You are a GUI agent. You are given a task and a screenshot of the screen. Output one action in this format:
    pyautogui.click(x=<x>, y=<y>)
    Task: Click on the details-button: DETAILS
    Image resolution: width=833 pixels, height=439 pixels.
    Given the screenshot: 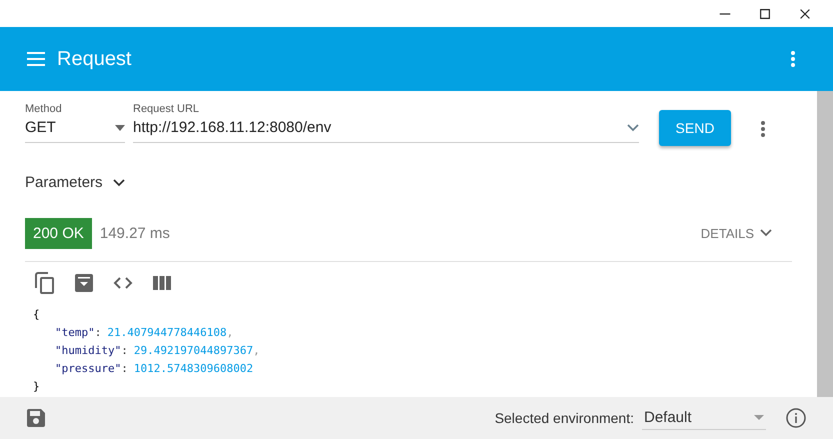 What is the action you would take?
    pyautogui.click(x=736, y=233)
    